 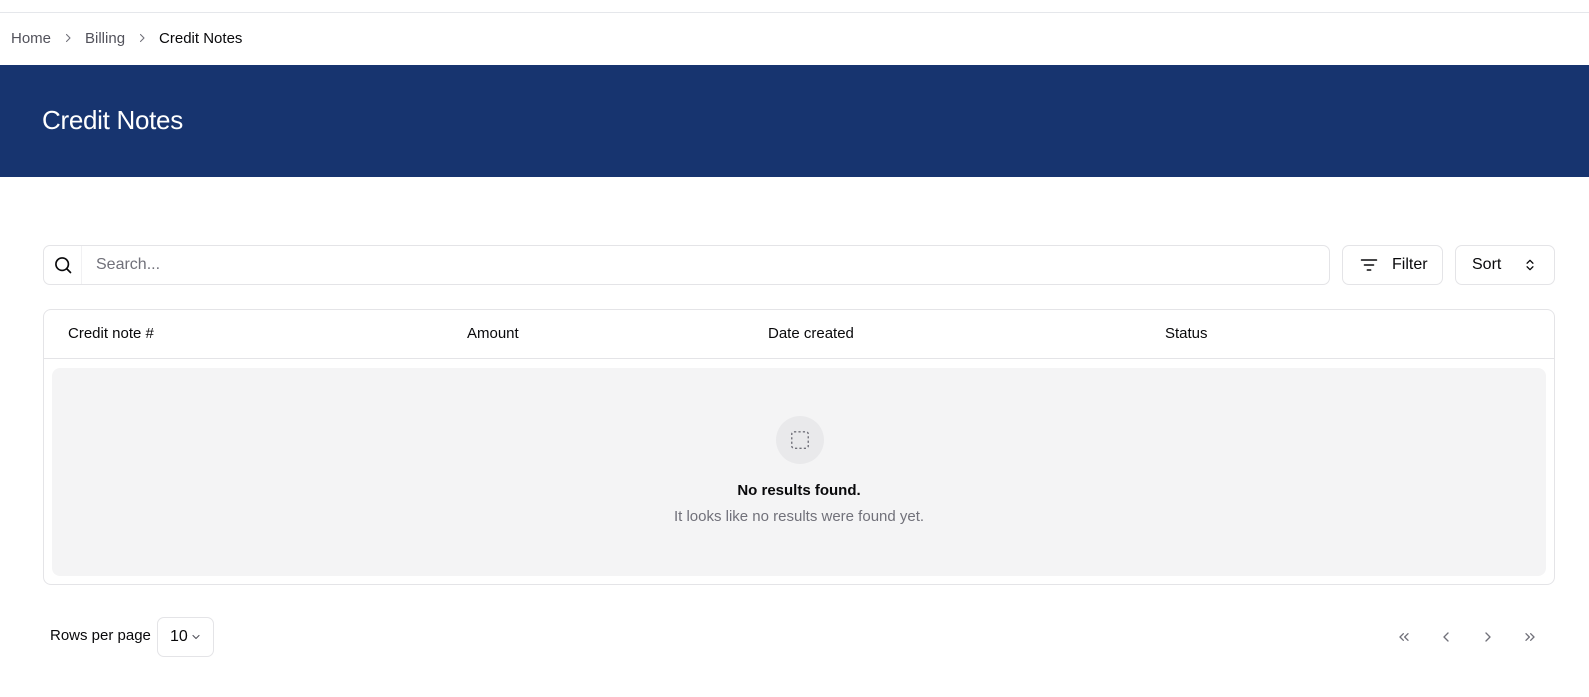 I want to click on rows-per-page-select: 10, so click(x=185, y=637).